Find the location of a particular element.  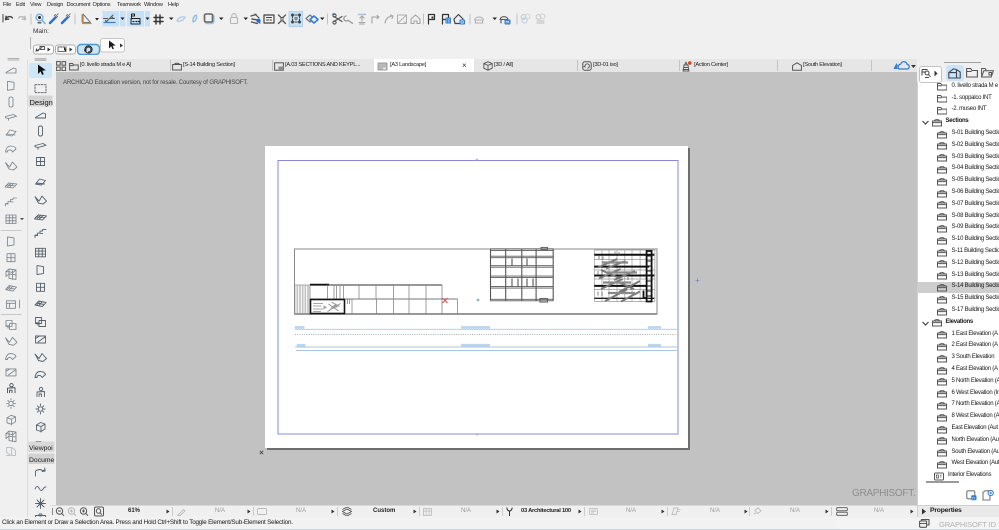

svg-text: Viewpoi is located at coordinates (41, 448).